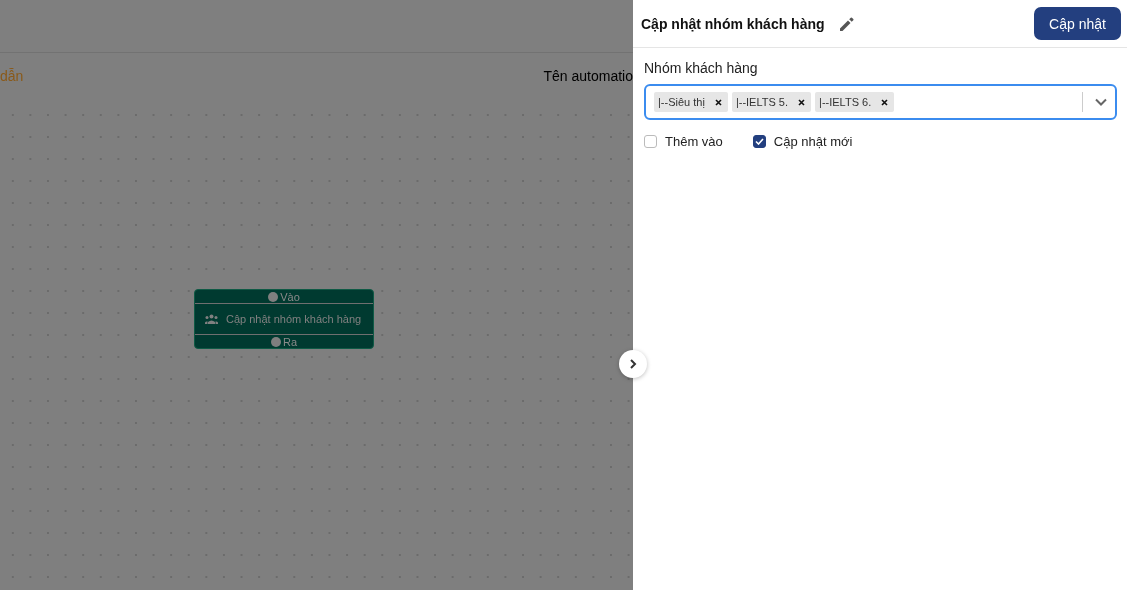 Image resolution: width=1127 pixels, height=590 pixels. What do you see at coordinates (681, 102) in the screenshot?
I see `tag-label: |--Siêu thị` at bounding box center [681, 102].